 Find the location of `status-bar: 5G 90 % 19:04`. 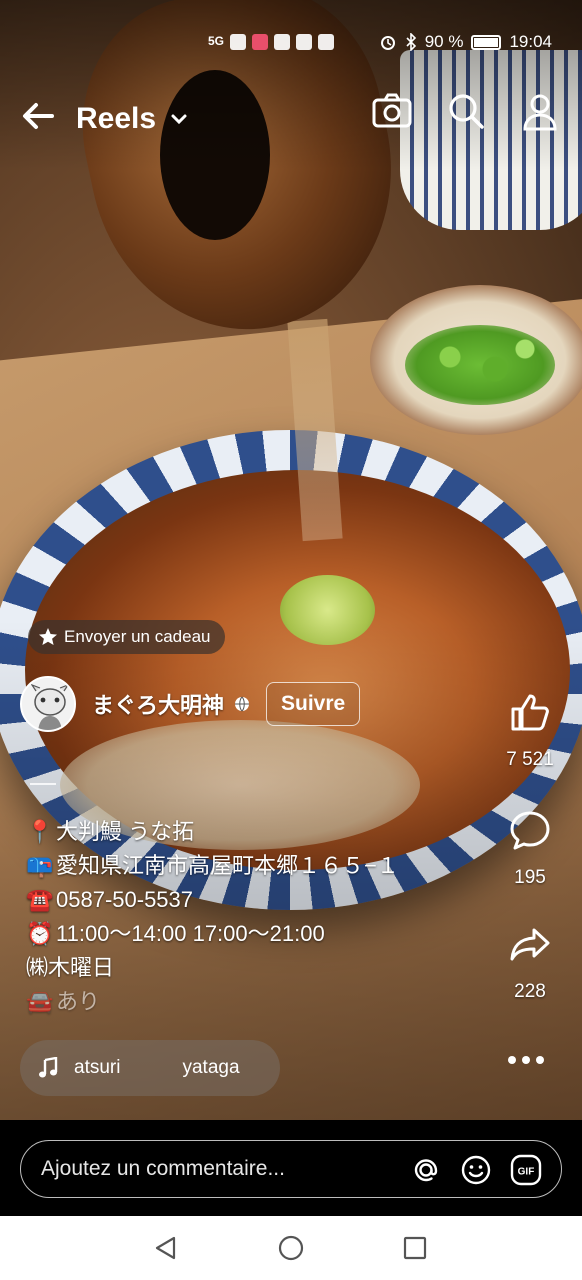

status-bar: 5G 90 % 19:04 is located at coordinates (291, 44).